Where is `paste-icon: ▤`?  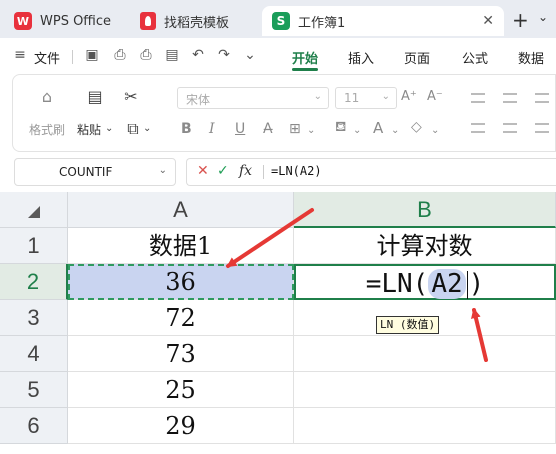
paste-icon: ▤ is located at coordinates (95, 96).